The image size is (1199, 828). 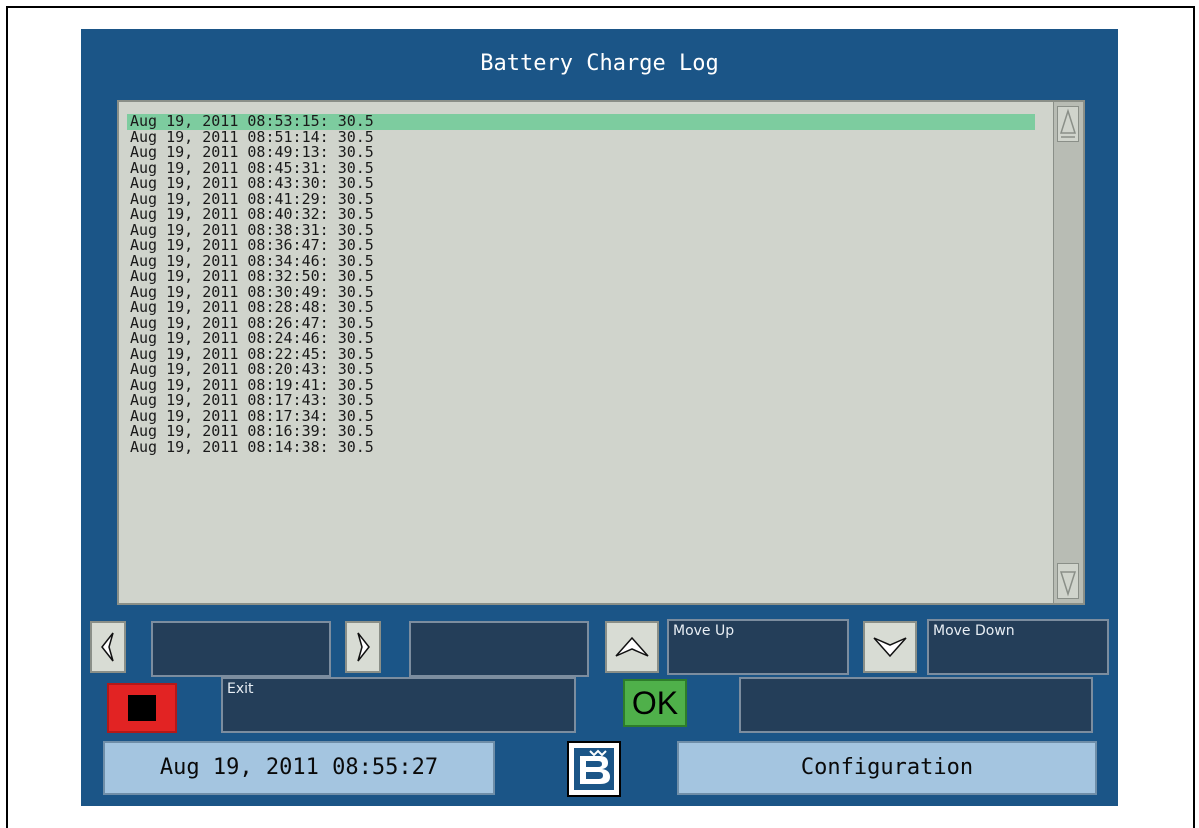 I want to click on ok-button: OK, so click(x=655, y=703).